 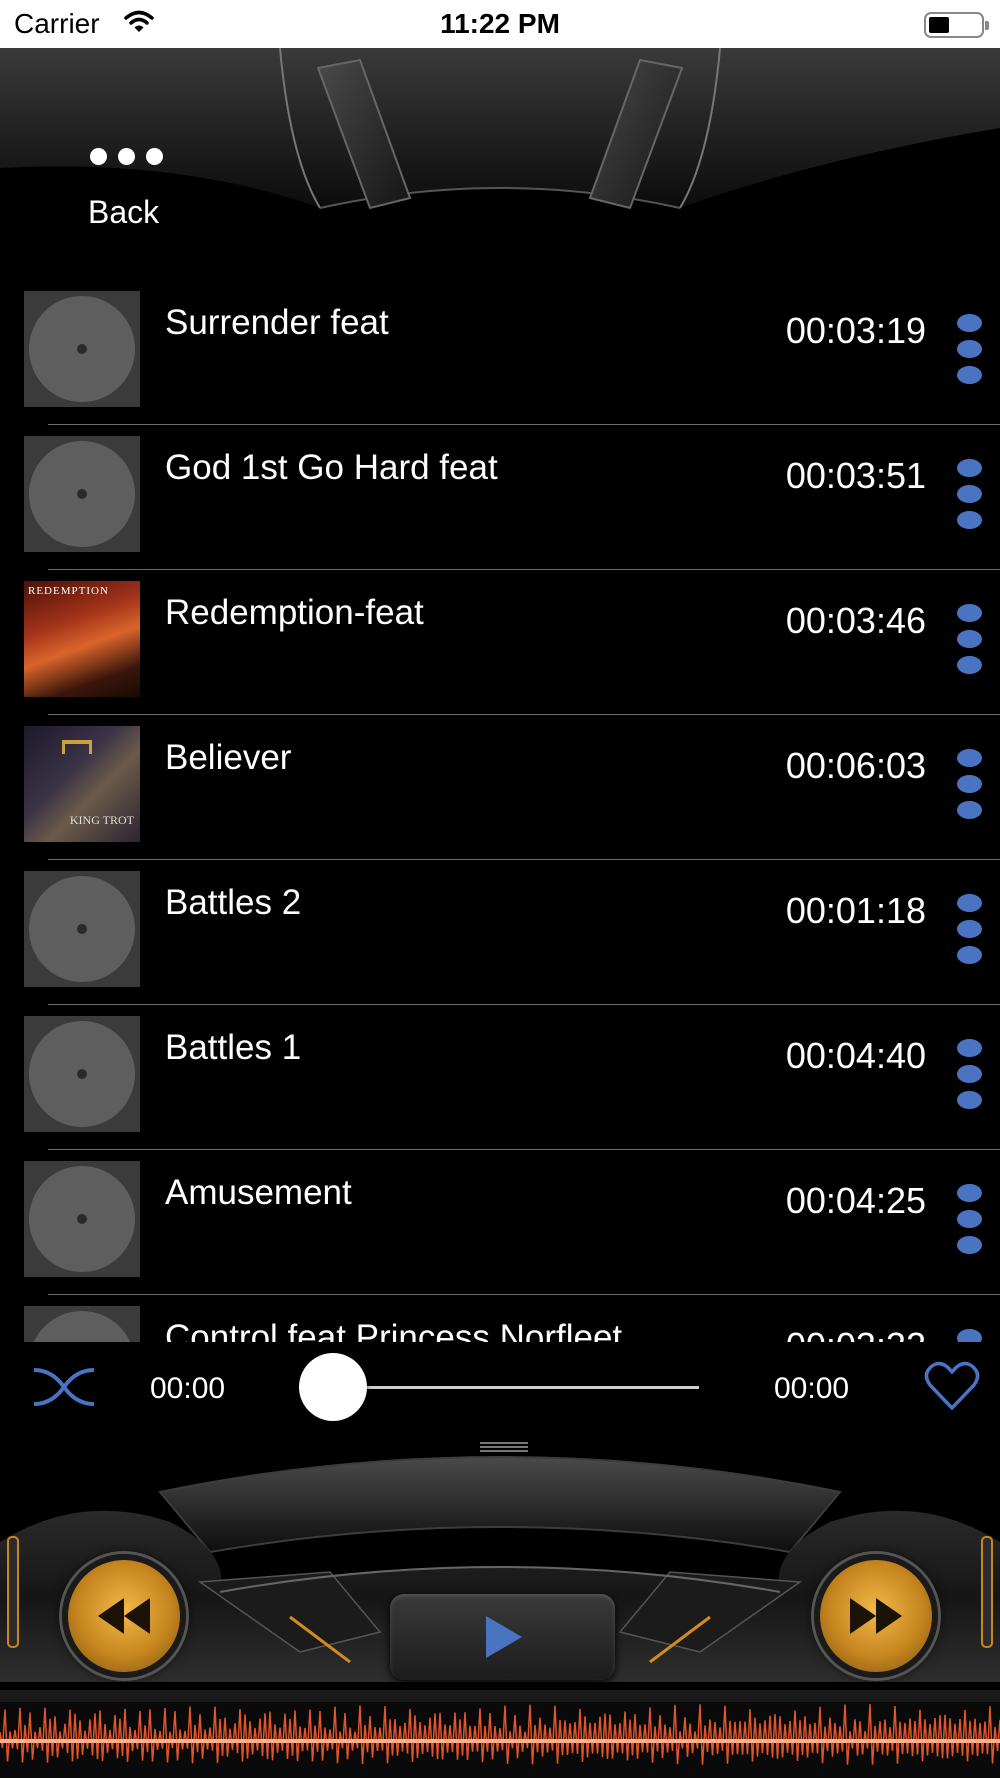 What do you see at coordinates (500, 1077) in the screenshot?
I see `track-row: Battles 1 00:04:40` at bounding box center [500, 1077].